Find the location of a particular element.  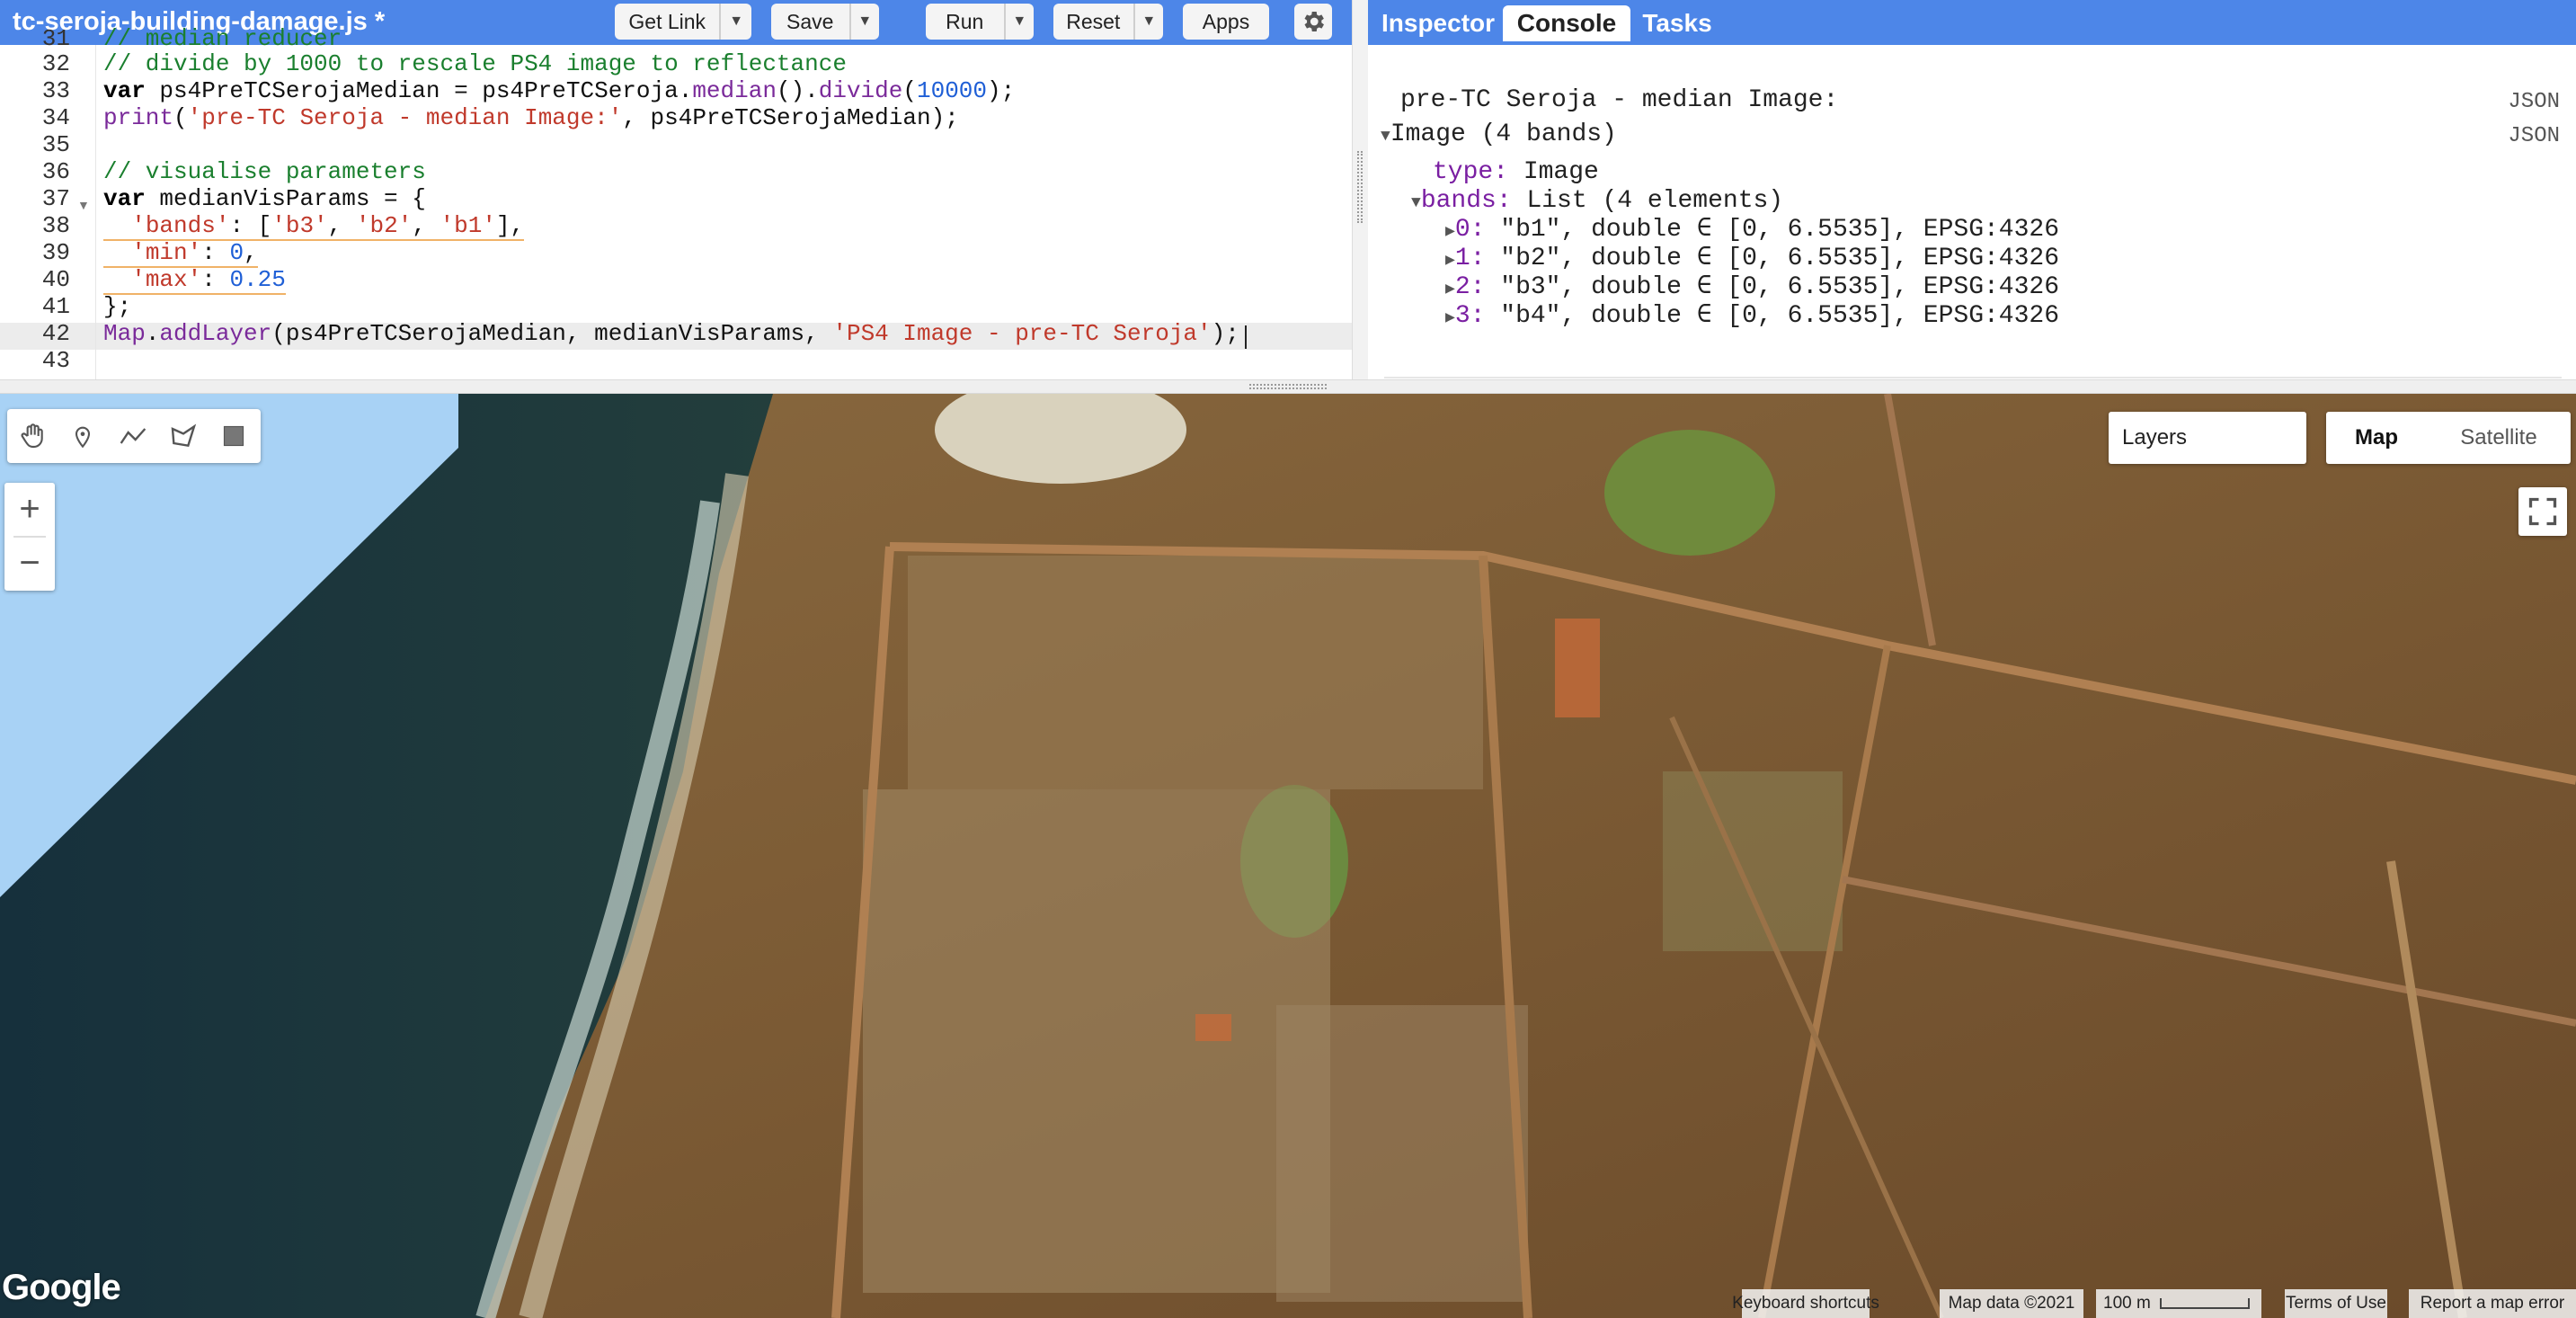

marker-tool is located at coordinates (83, 436).